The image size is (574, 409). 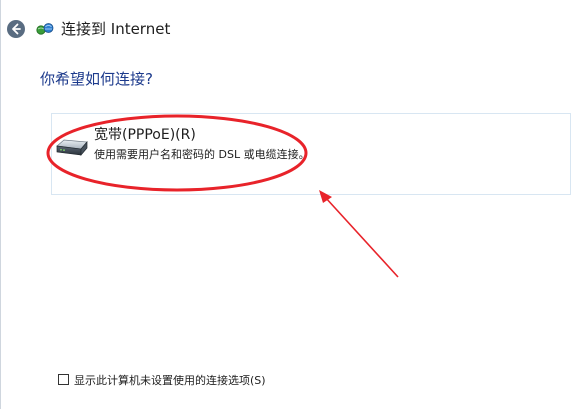 What do you see at coordinates (96, 79) in the screenshot?
I see `page-heading: 你希望如何连接?` at bounding box center [96, 79].